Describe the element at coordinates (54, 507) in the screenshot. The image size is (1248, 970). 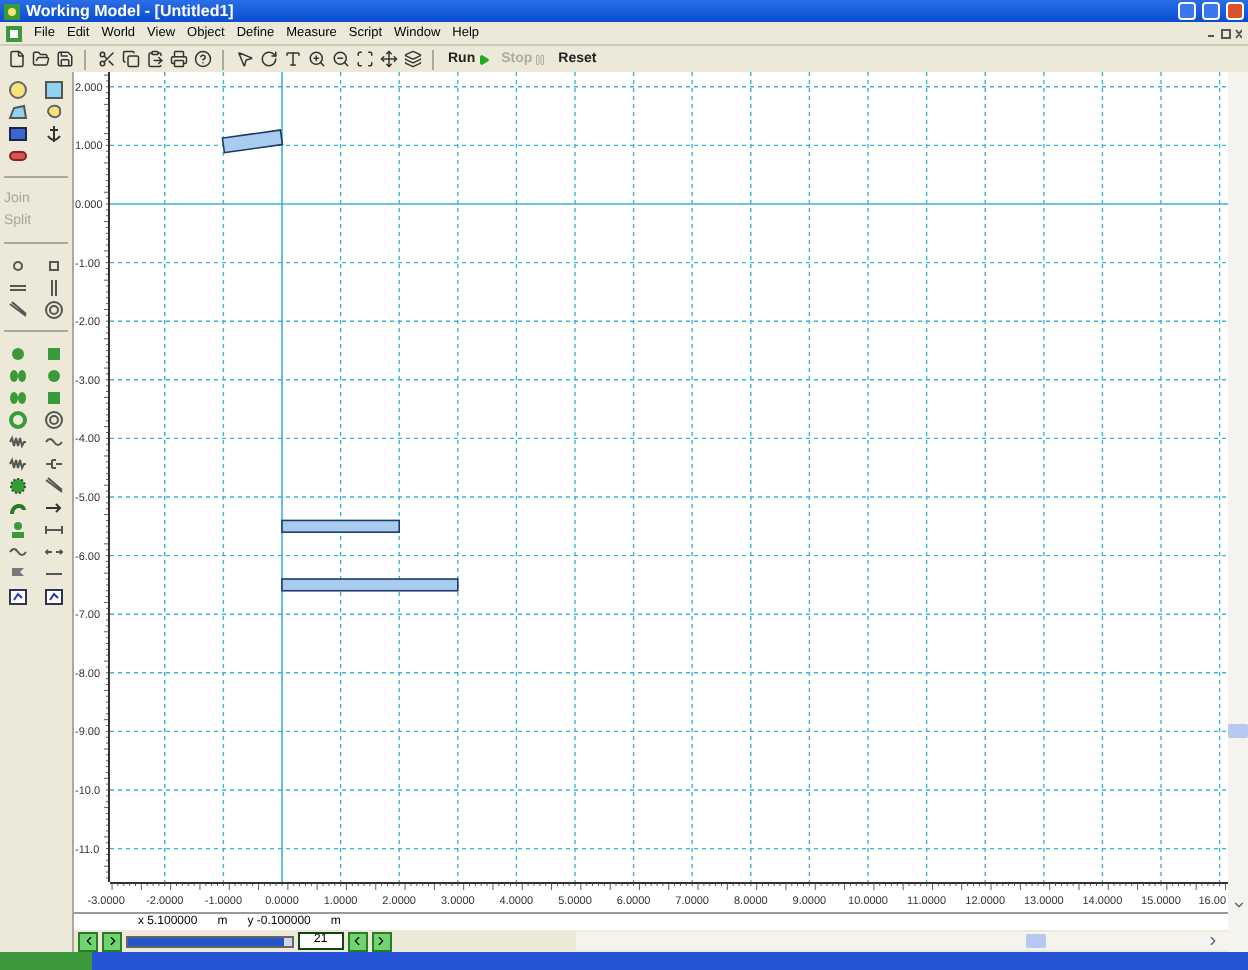
I see `force-icon` at that location.